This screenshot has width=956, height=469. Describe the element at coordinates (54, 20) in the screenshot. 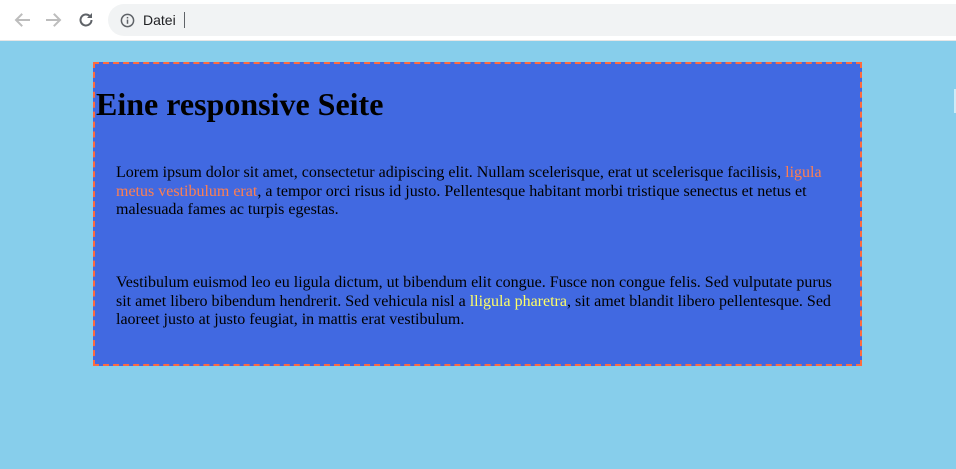

I see `arrow-right-icon` at that location.